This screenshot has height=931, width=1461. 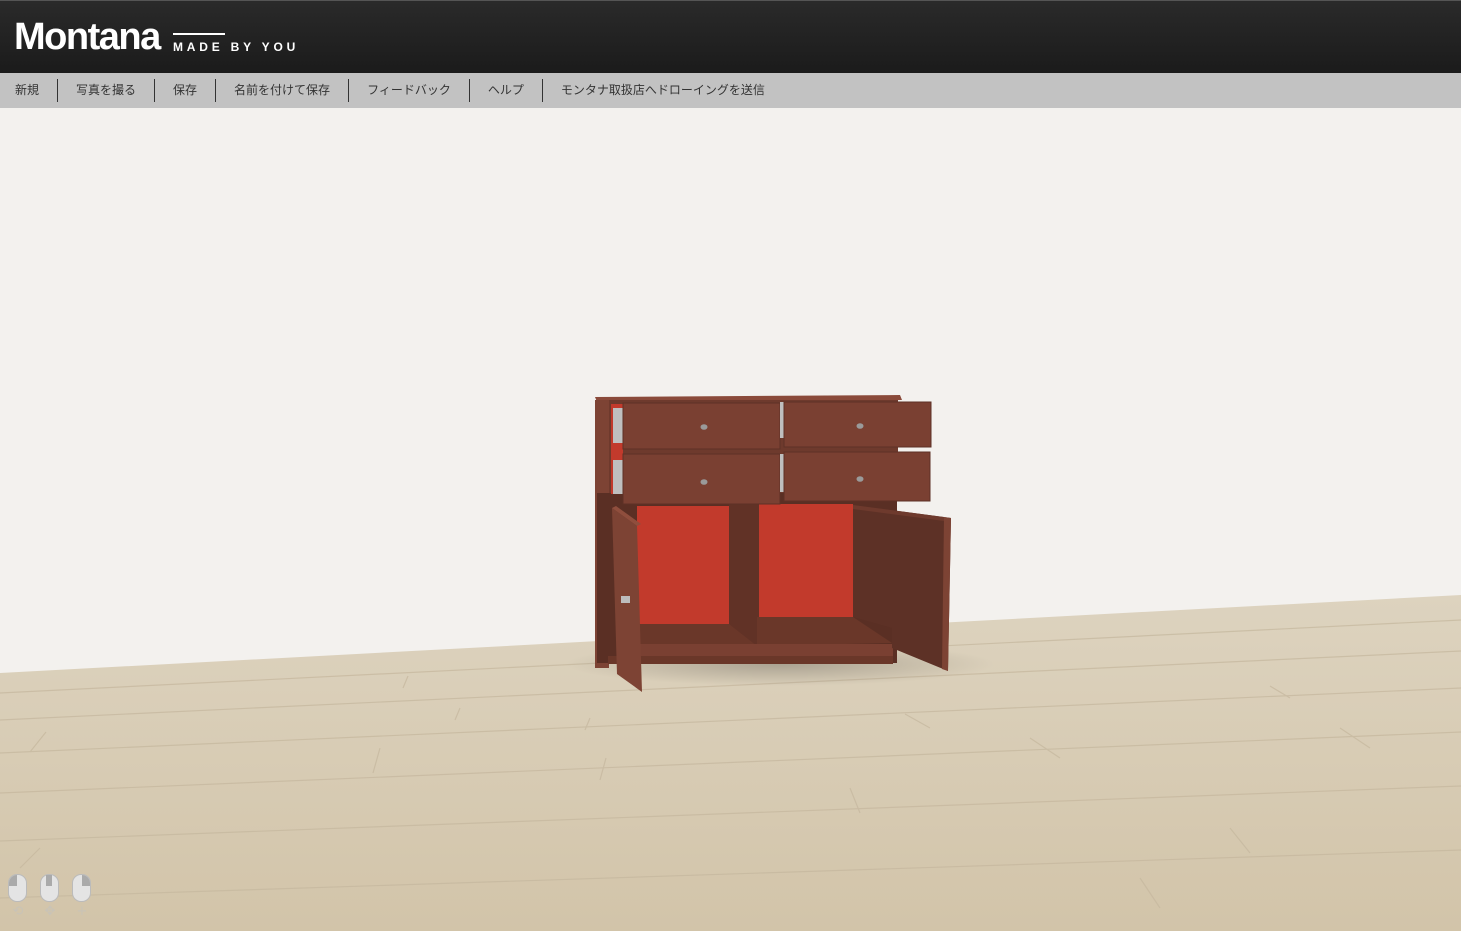 What do you see at coordinates (505, 90) in the screenshot?
I see `menu-help: ヘルプ` at bounding box center [505, 90].